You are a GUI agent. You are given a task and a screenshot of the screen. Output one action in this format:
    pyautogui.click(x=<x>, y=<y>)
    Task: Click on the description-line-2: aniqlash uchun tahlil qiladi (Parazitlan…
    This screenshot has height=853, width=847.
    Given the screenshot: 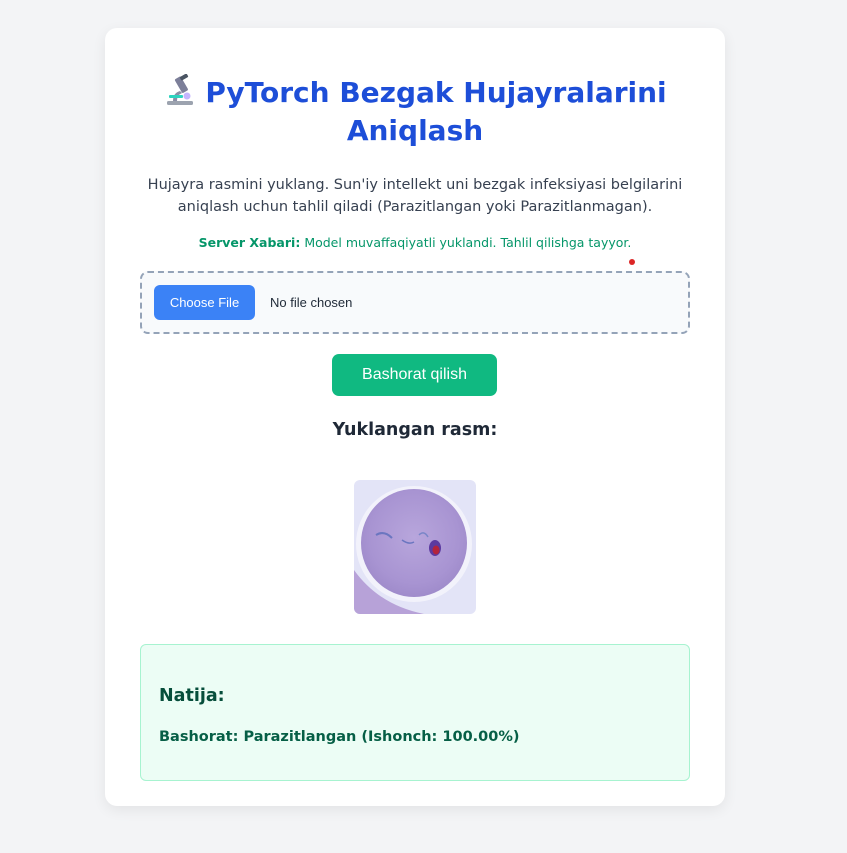 What is the action you would take?
    pyautogui.click(x=415, y=207)
    